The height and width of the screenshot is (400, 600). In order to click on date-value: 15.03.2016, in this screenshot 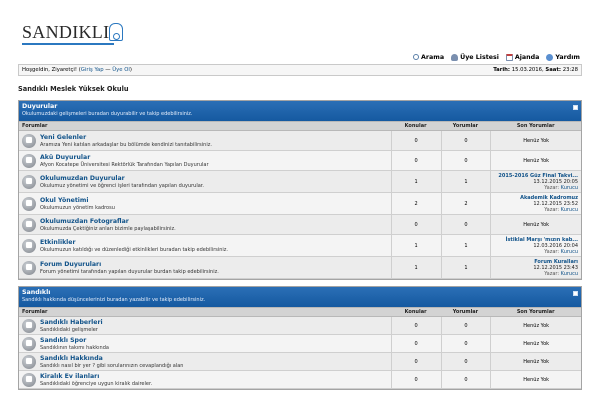, I will do `click(527, 70)`.